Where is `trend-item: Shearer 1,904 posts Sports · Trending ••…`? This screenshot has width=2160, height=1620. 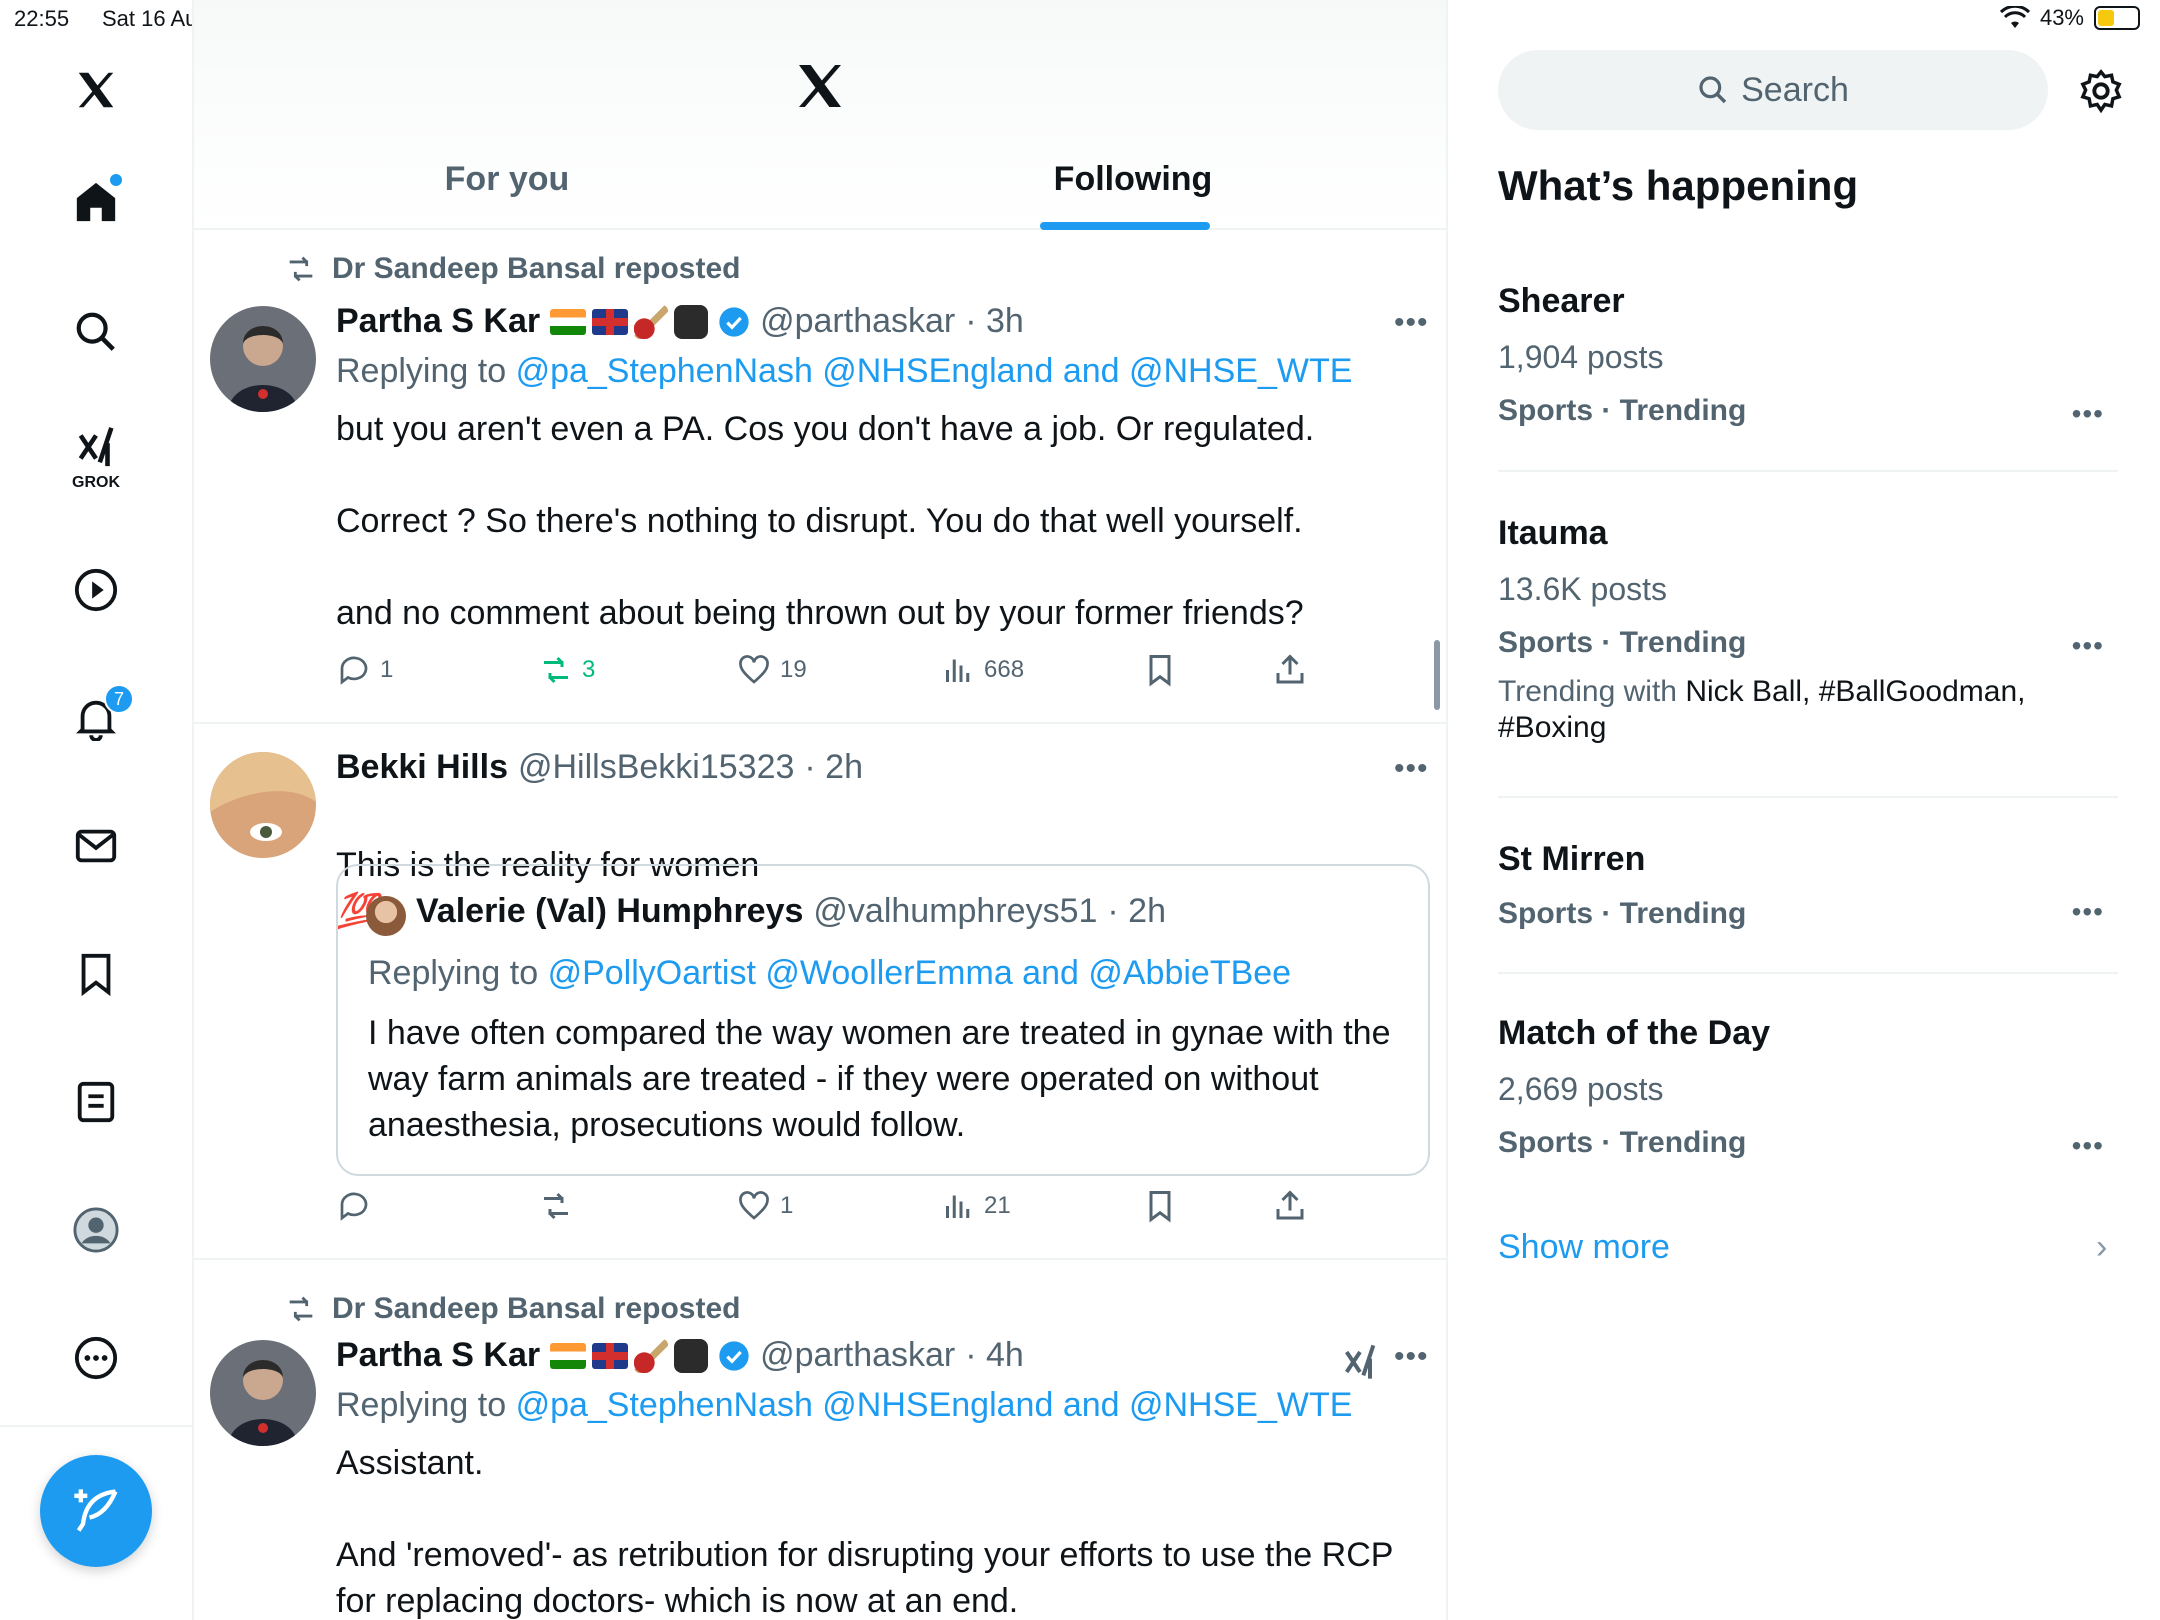
trend-item: Shearer 1,904 posts Sports · Trending ••… is located at coordinates (1808, 356).